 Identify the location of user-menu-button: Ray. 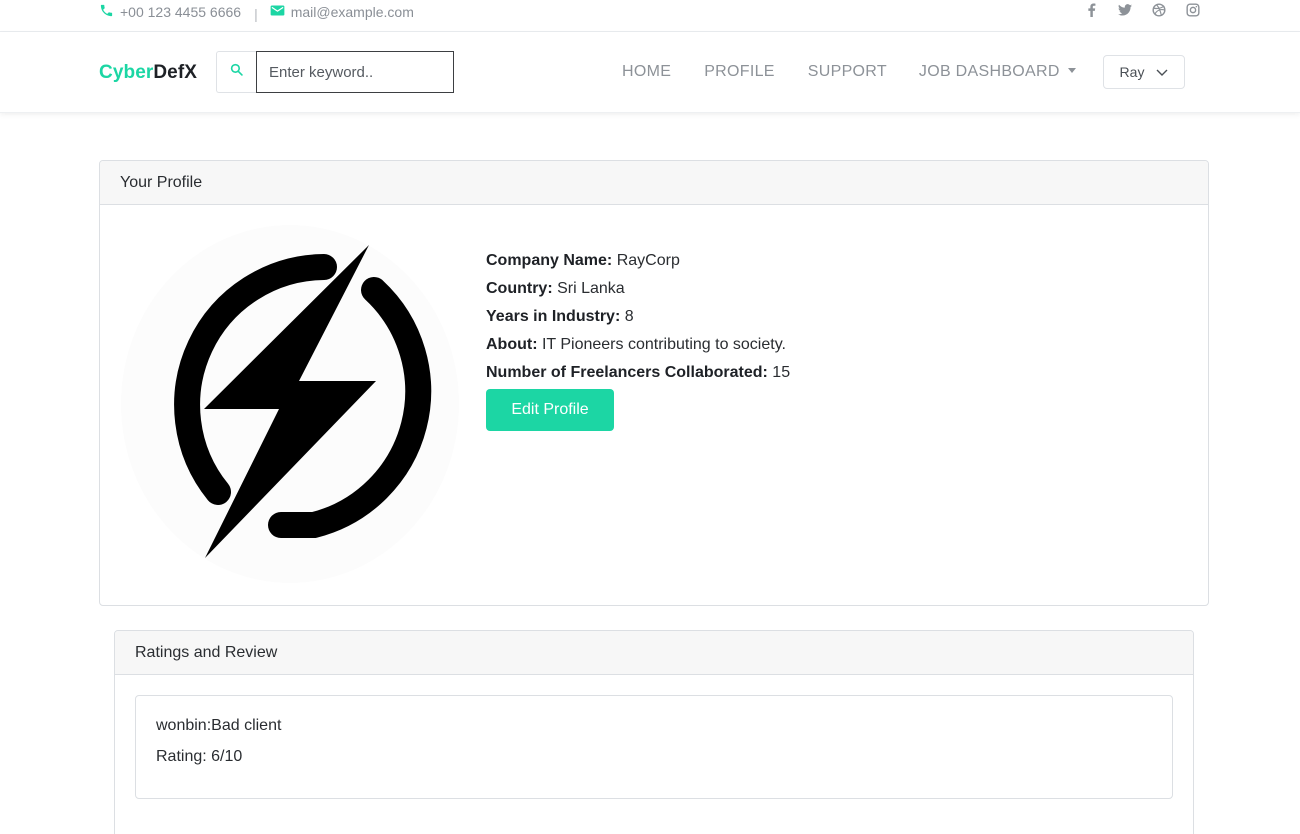
(1144, 72).